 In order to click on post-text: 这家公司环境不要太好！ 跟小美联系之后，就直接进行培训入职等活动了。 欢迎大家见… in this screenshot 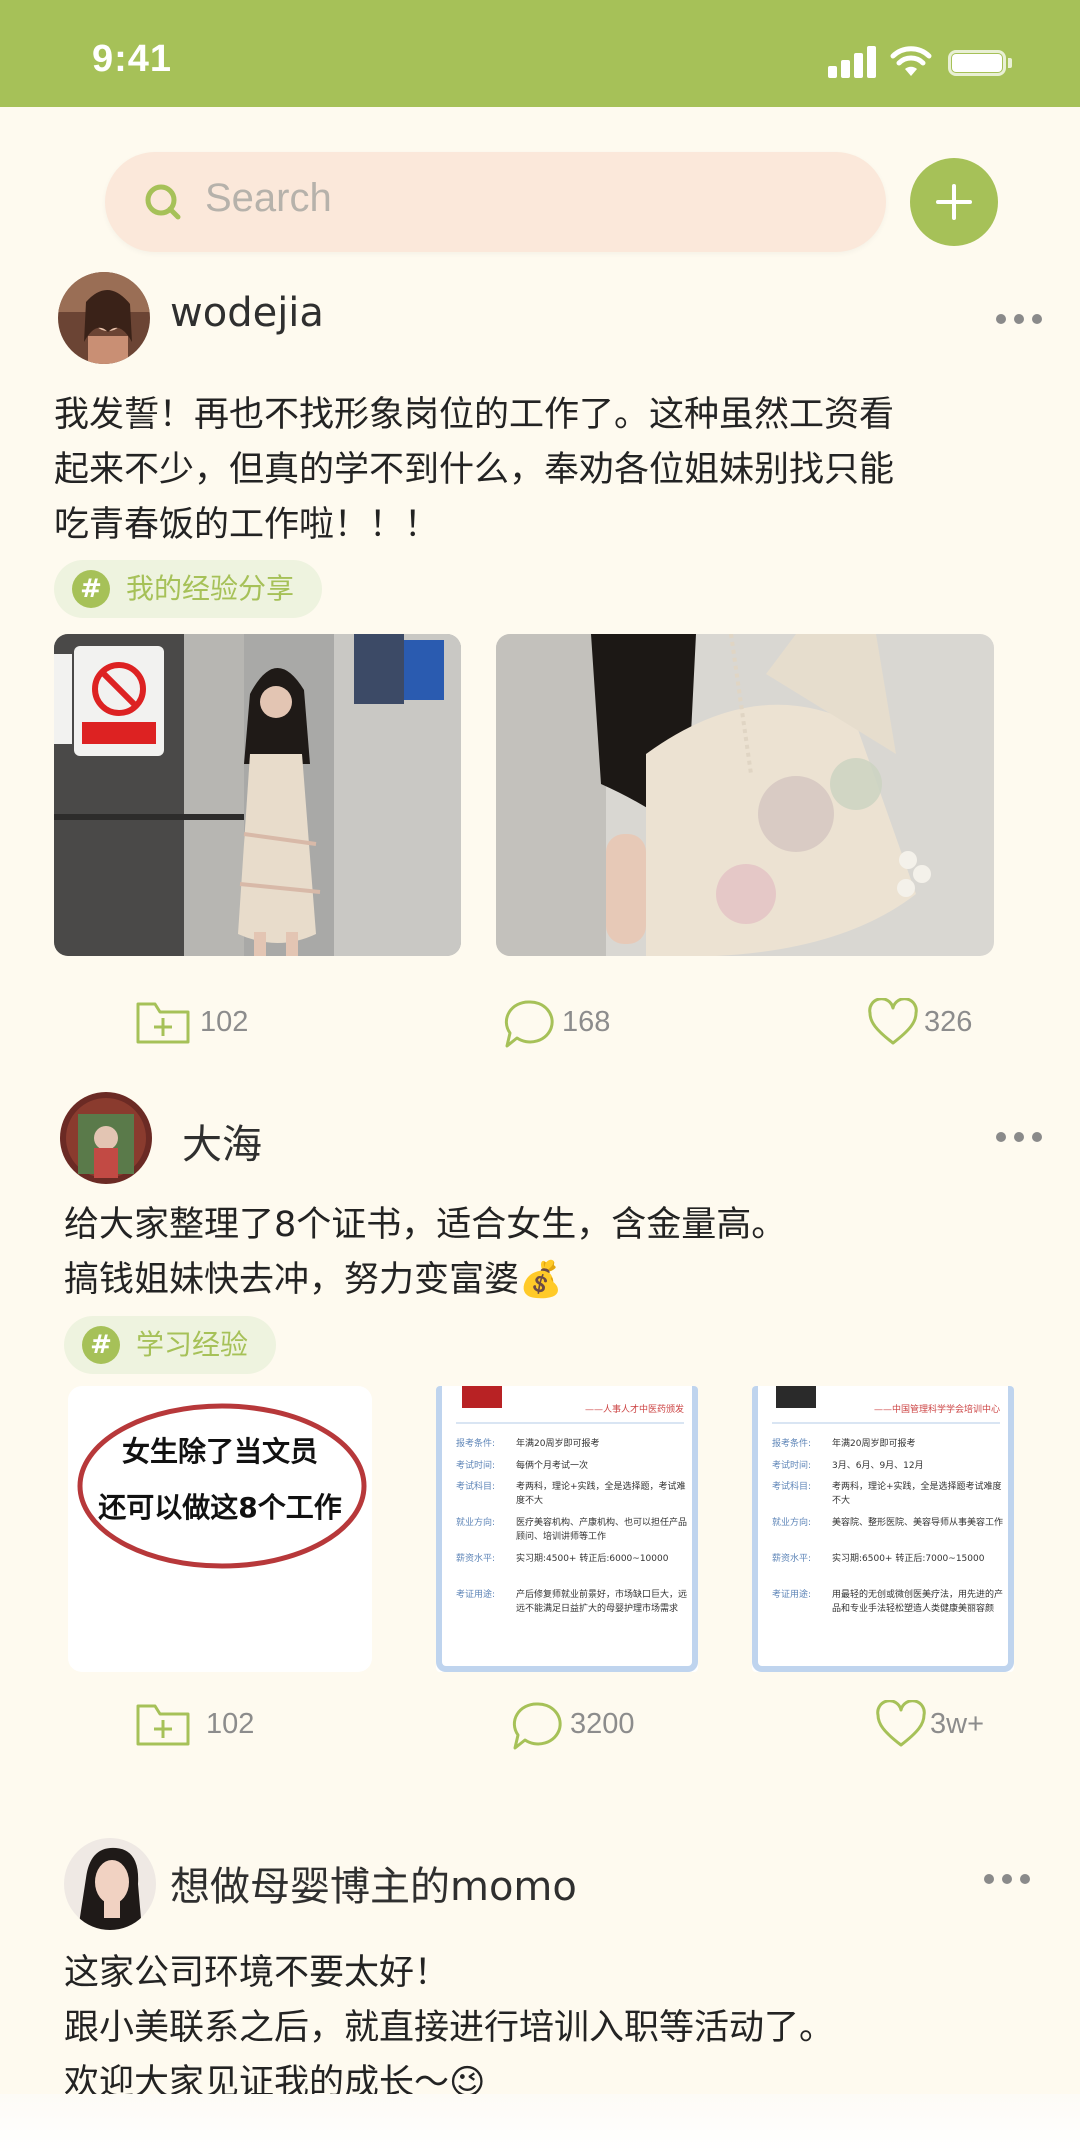, I will do `click(449, 2028)`.